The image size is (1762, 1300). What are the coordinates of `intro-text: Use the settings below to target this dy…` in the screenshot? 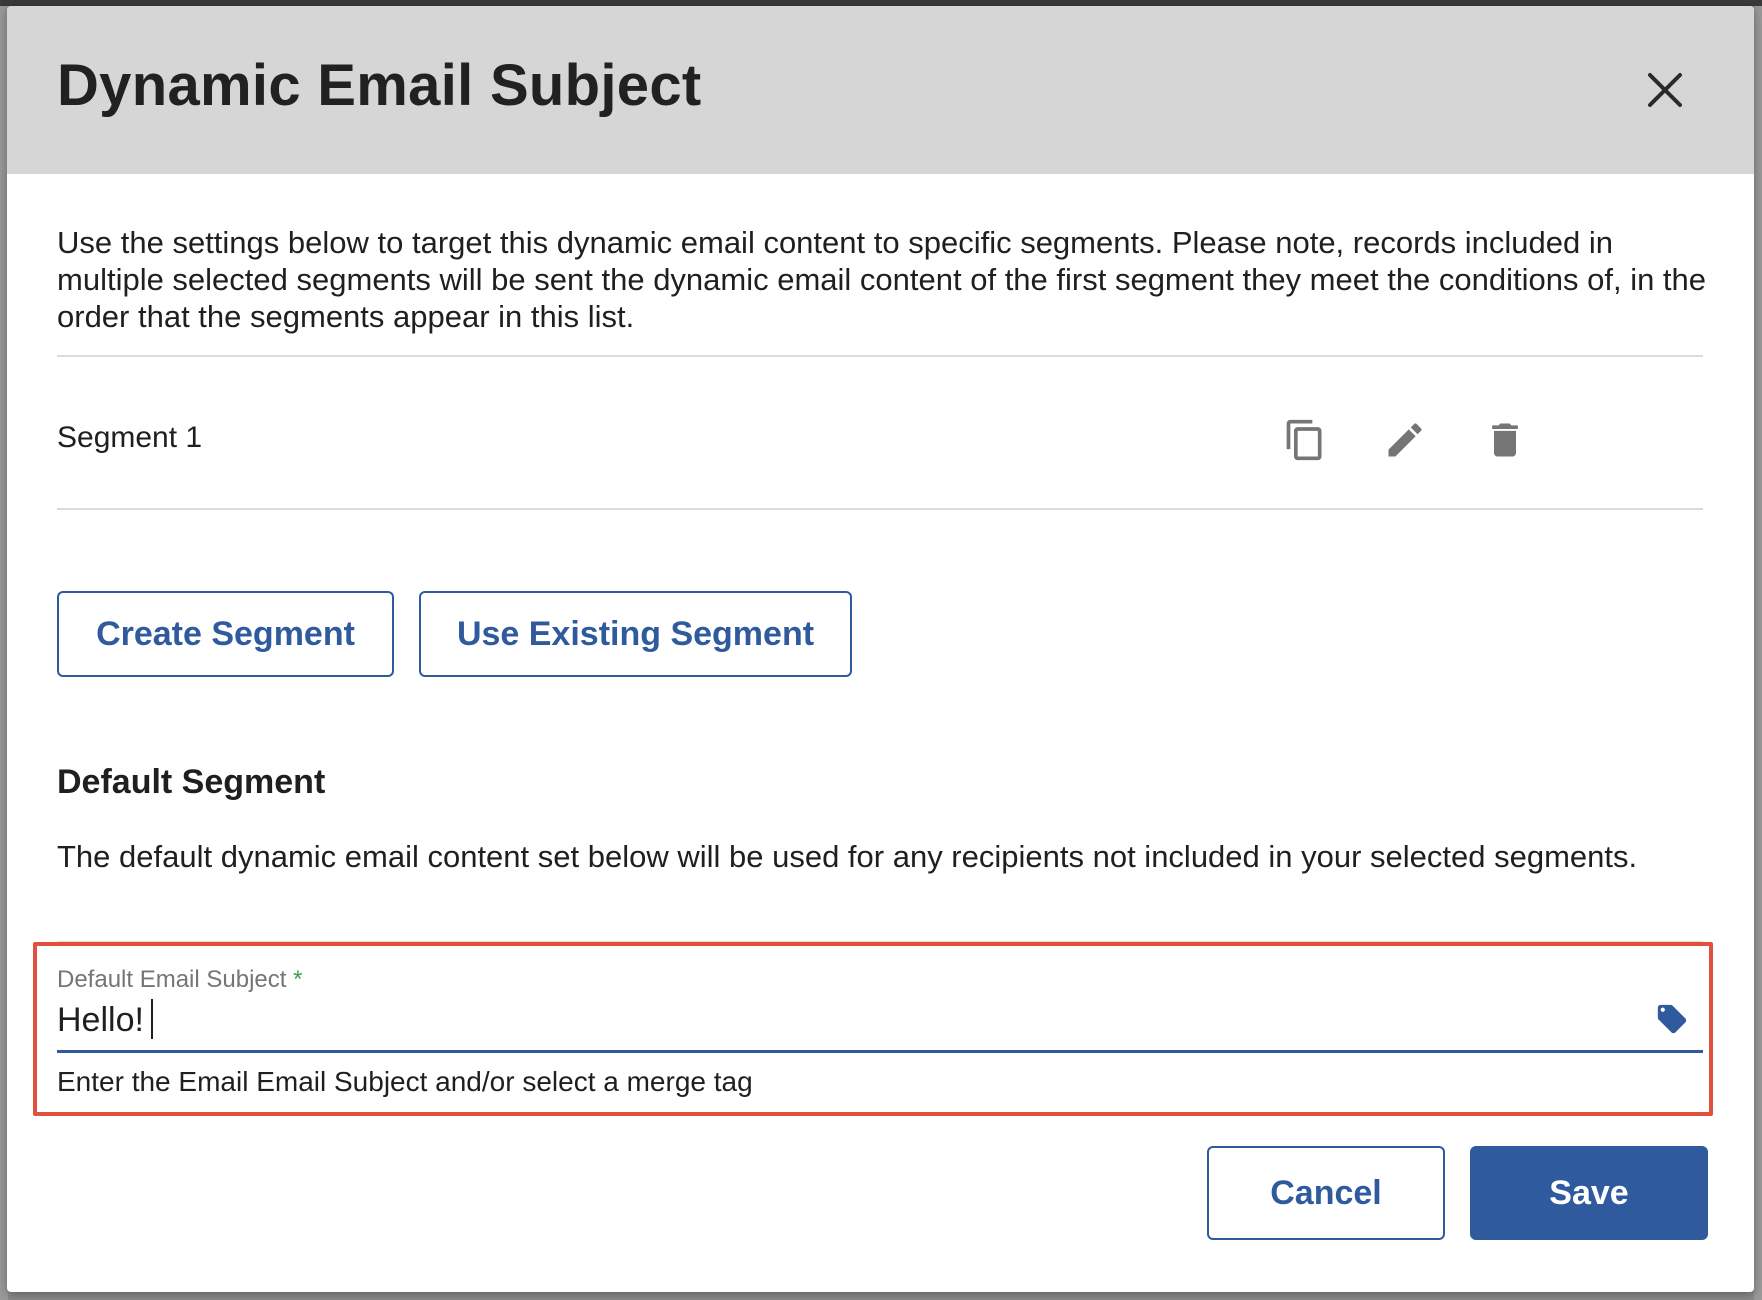 It's located at (882, 279).